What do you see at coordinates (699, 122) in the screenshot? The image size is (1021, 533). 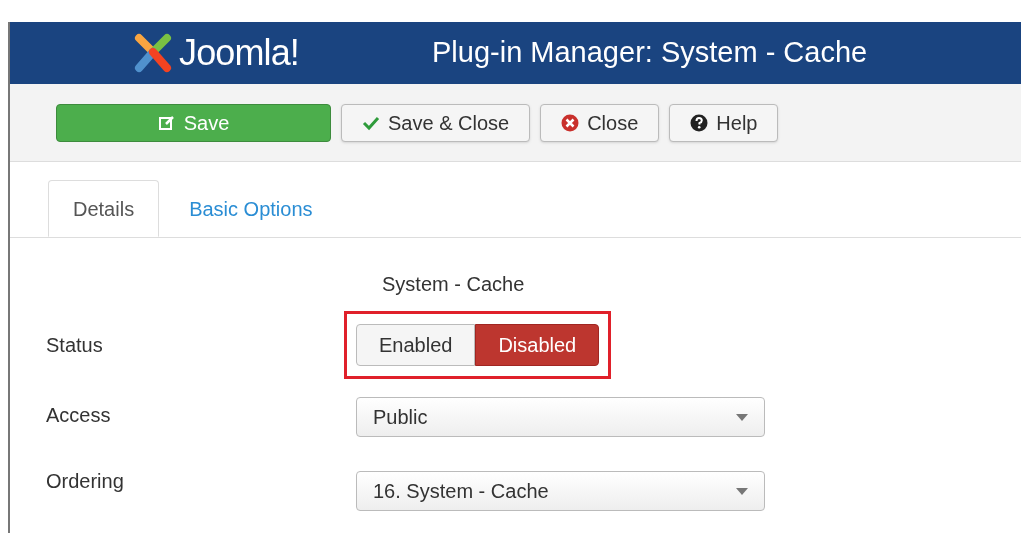 I see `help-icon` at bounding box center [699, 122].